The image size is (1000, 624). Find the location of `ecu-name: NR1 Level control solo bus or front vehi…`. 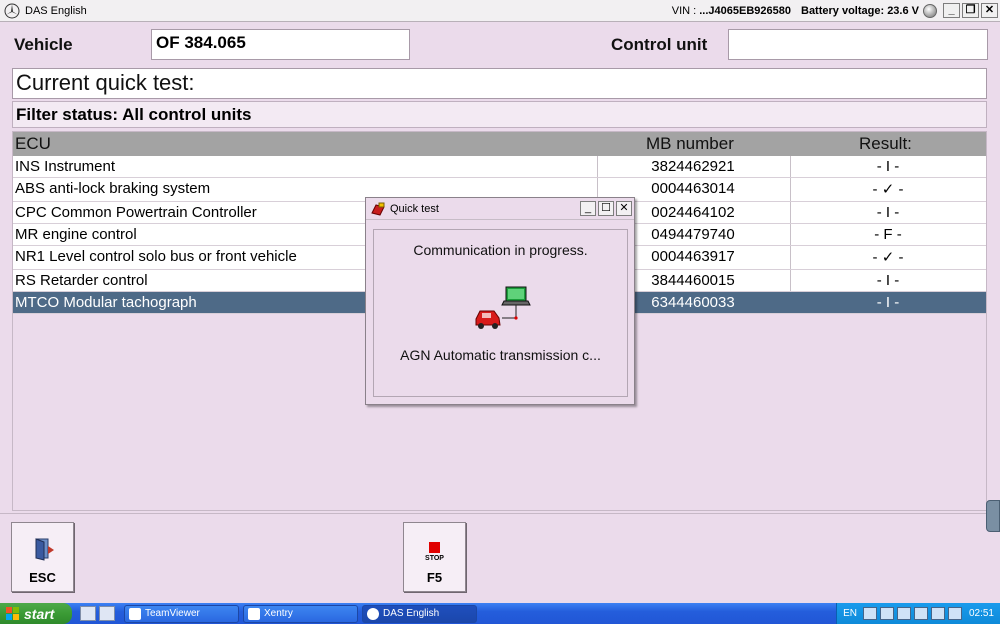

ecu-name: NR1 Level control solo bus or front vehi… is located at coordinates (156, 256).